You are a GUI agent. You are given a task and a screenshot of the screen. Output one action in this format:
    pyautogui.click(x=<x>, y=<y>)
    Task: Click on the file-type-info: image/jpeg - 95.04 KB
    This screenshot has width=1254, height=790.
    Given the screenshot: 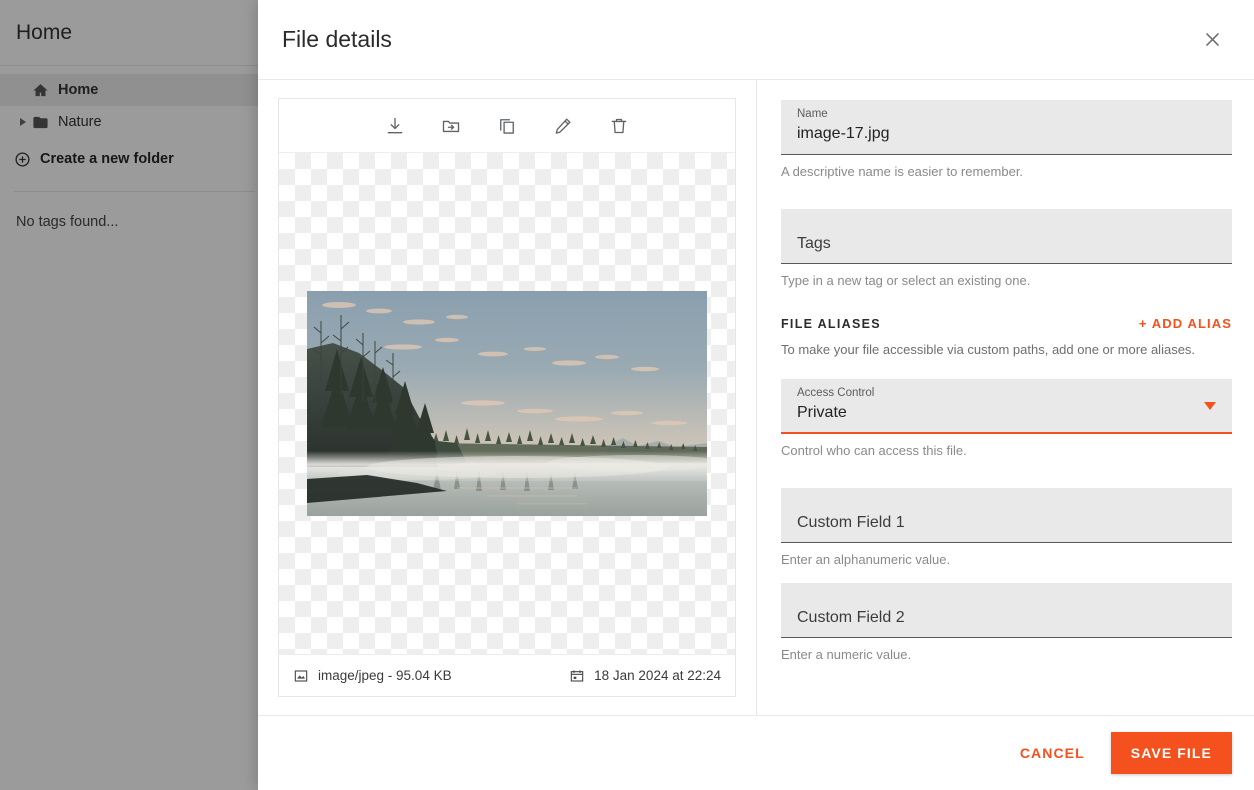 What is the action you would take?
    pyautogui.click(x=431, y=676)
    